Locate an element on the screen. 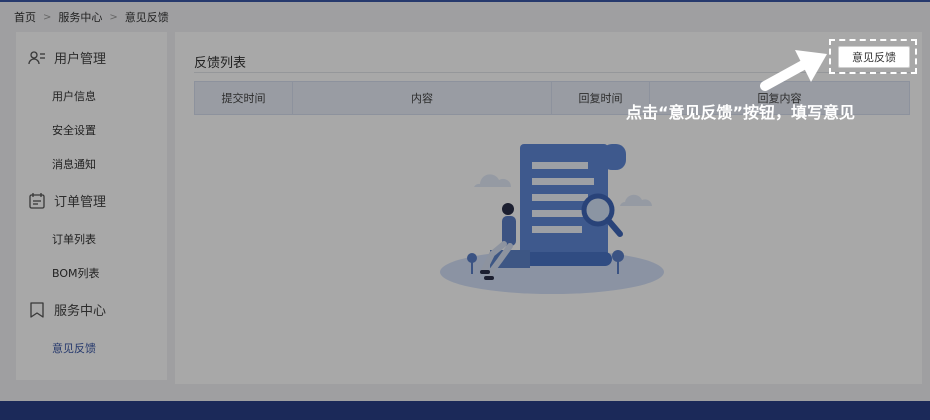  top-accent-line is located at coordinates (465, 1).